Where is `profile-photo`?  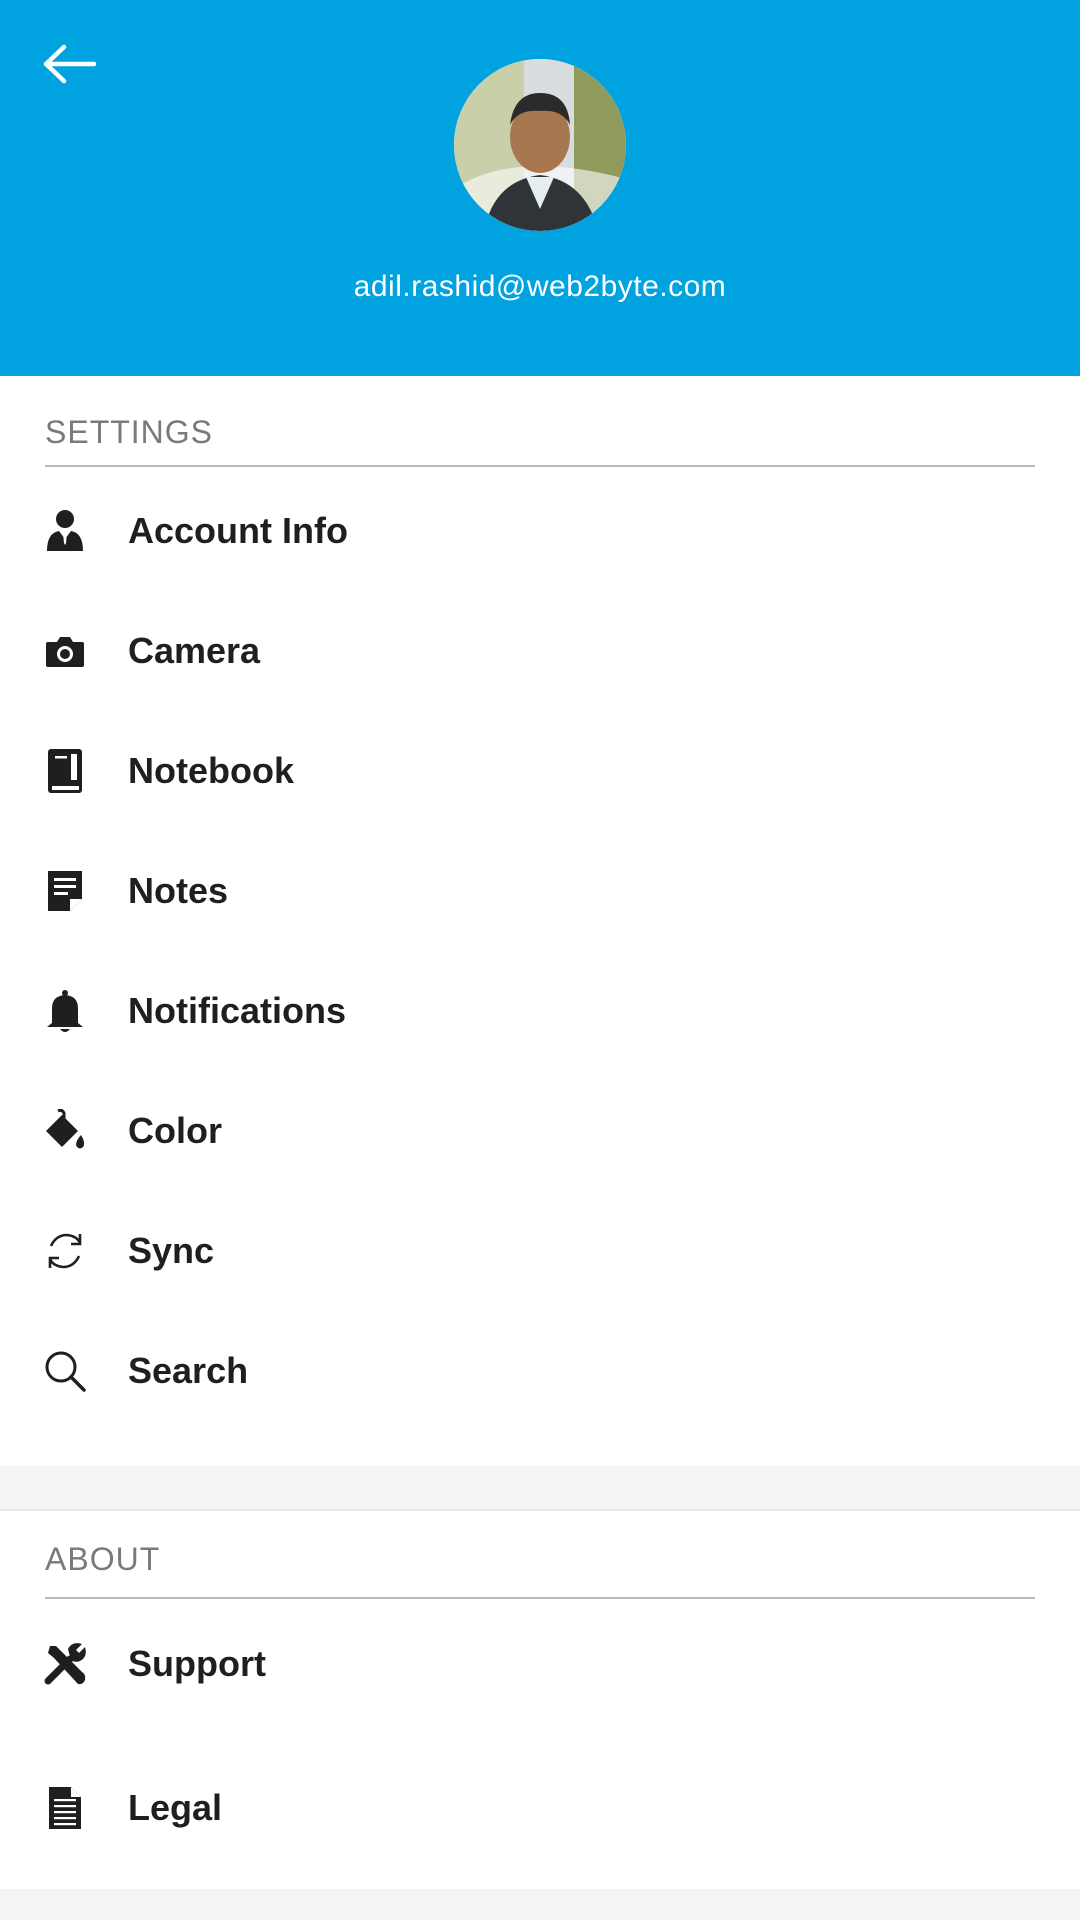
profile-photo is located at coordinates (540, 145).